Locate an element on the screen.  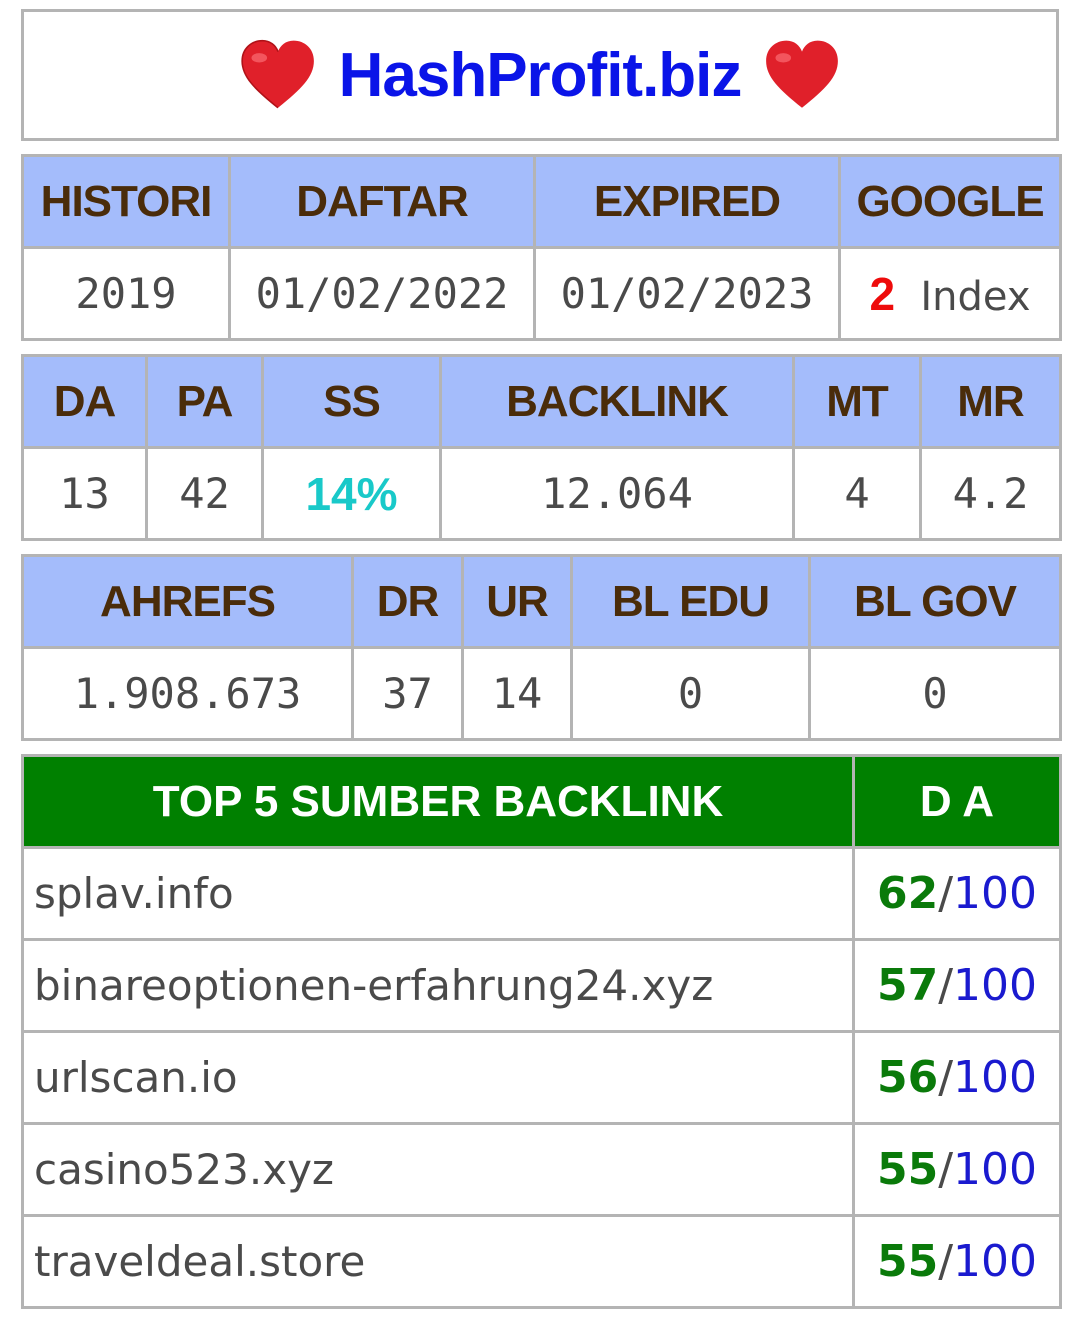
backlink-site: urlscan.io is located at coordinates (438, 1077).